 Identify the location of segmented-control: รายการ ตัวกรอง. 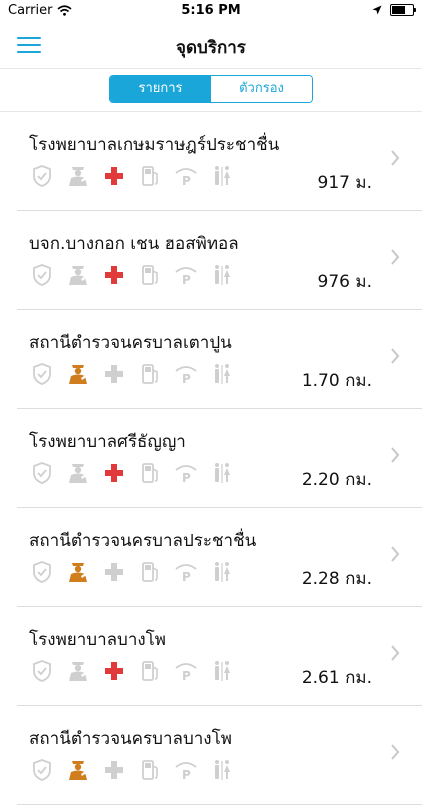
(211, 89).